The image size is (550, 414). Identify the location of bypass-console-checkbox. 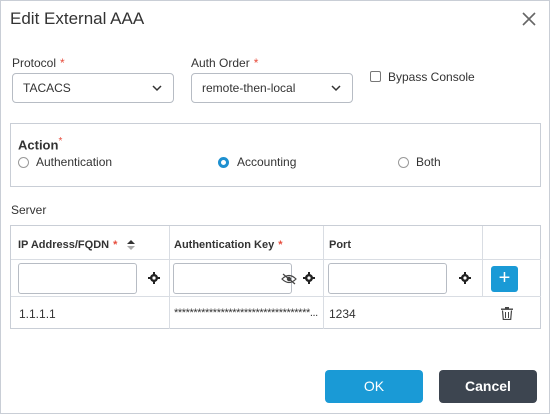
(375, 76).